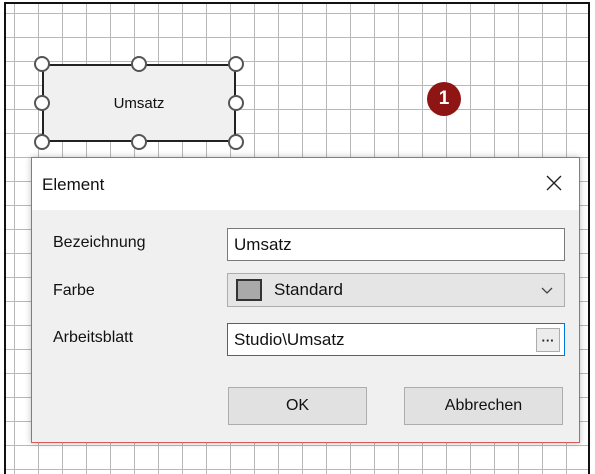 The image size is (595, 474). Describe the element at coordinates (548, 340) in the screenshot. I see `browse-button: ···` at that location.